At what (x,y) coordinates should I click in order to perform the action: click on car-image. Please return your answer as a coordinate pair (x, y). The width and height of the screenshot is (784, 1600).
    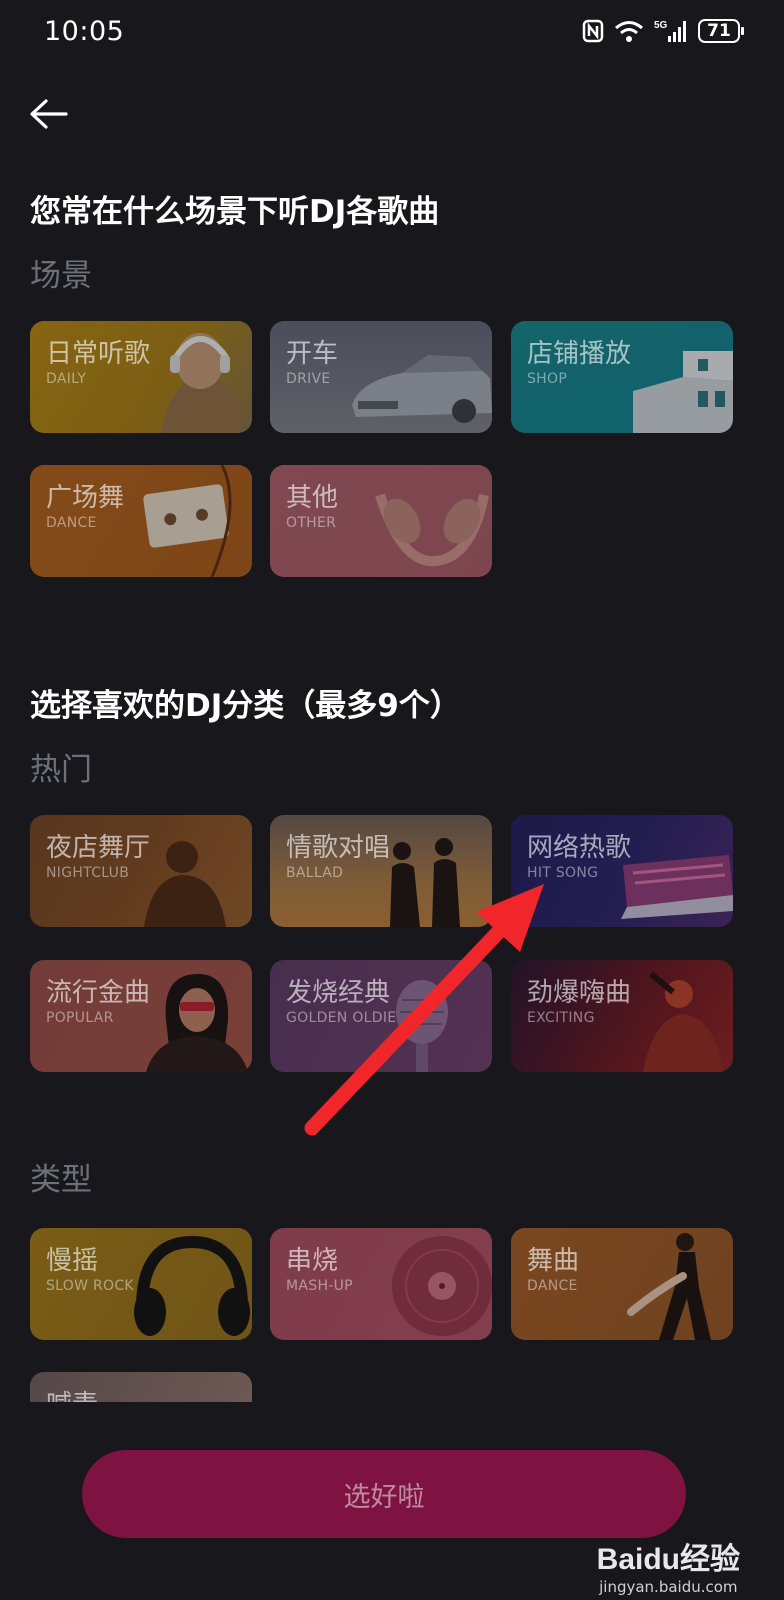
    Looking at the image, I should click on (422, 389).